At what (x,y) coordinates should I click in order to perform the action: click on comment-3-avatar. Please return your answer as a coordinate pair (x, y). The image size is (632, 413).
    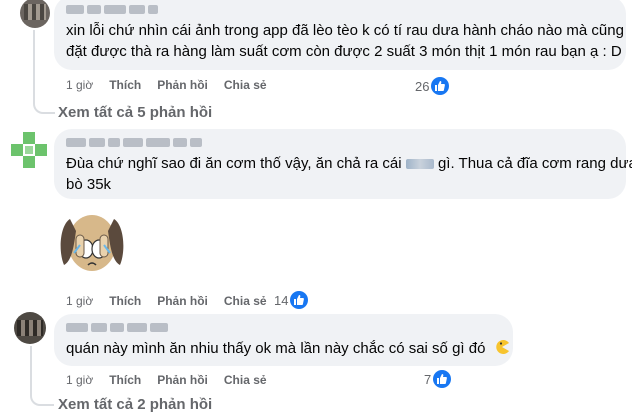
    Looking at the image, I should click on (30, 328).